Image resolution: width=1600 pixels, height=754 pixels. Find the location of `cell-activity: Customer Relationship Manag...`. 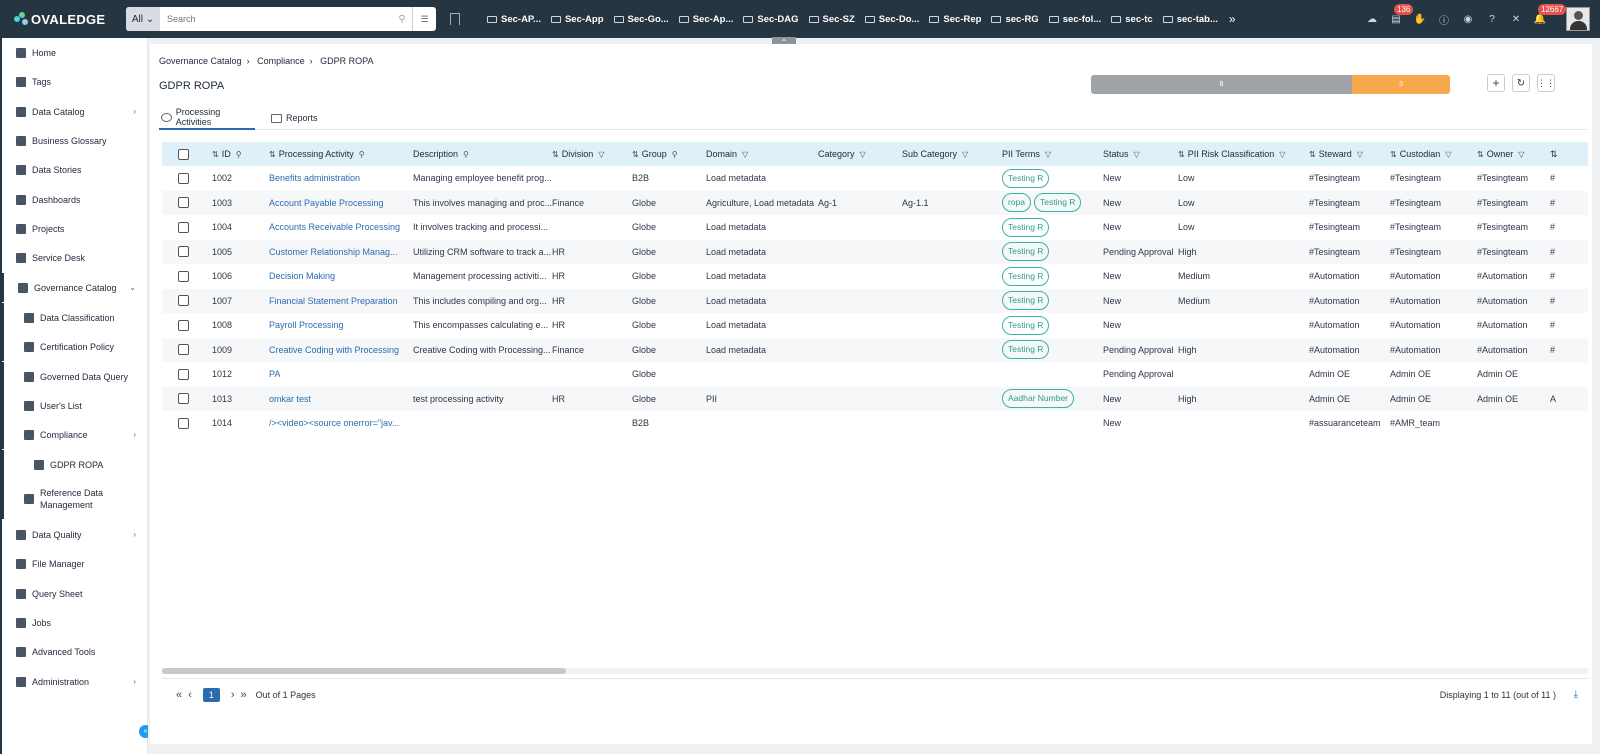

cell-activity: Customer Relationship Manag... is located at coordinates (333, 252).